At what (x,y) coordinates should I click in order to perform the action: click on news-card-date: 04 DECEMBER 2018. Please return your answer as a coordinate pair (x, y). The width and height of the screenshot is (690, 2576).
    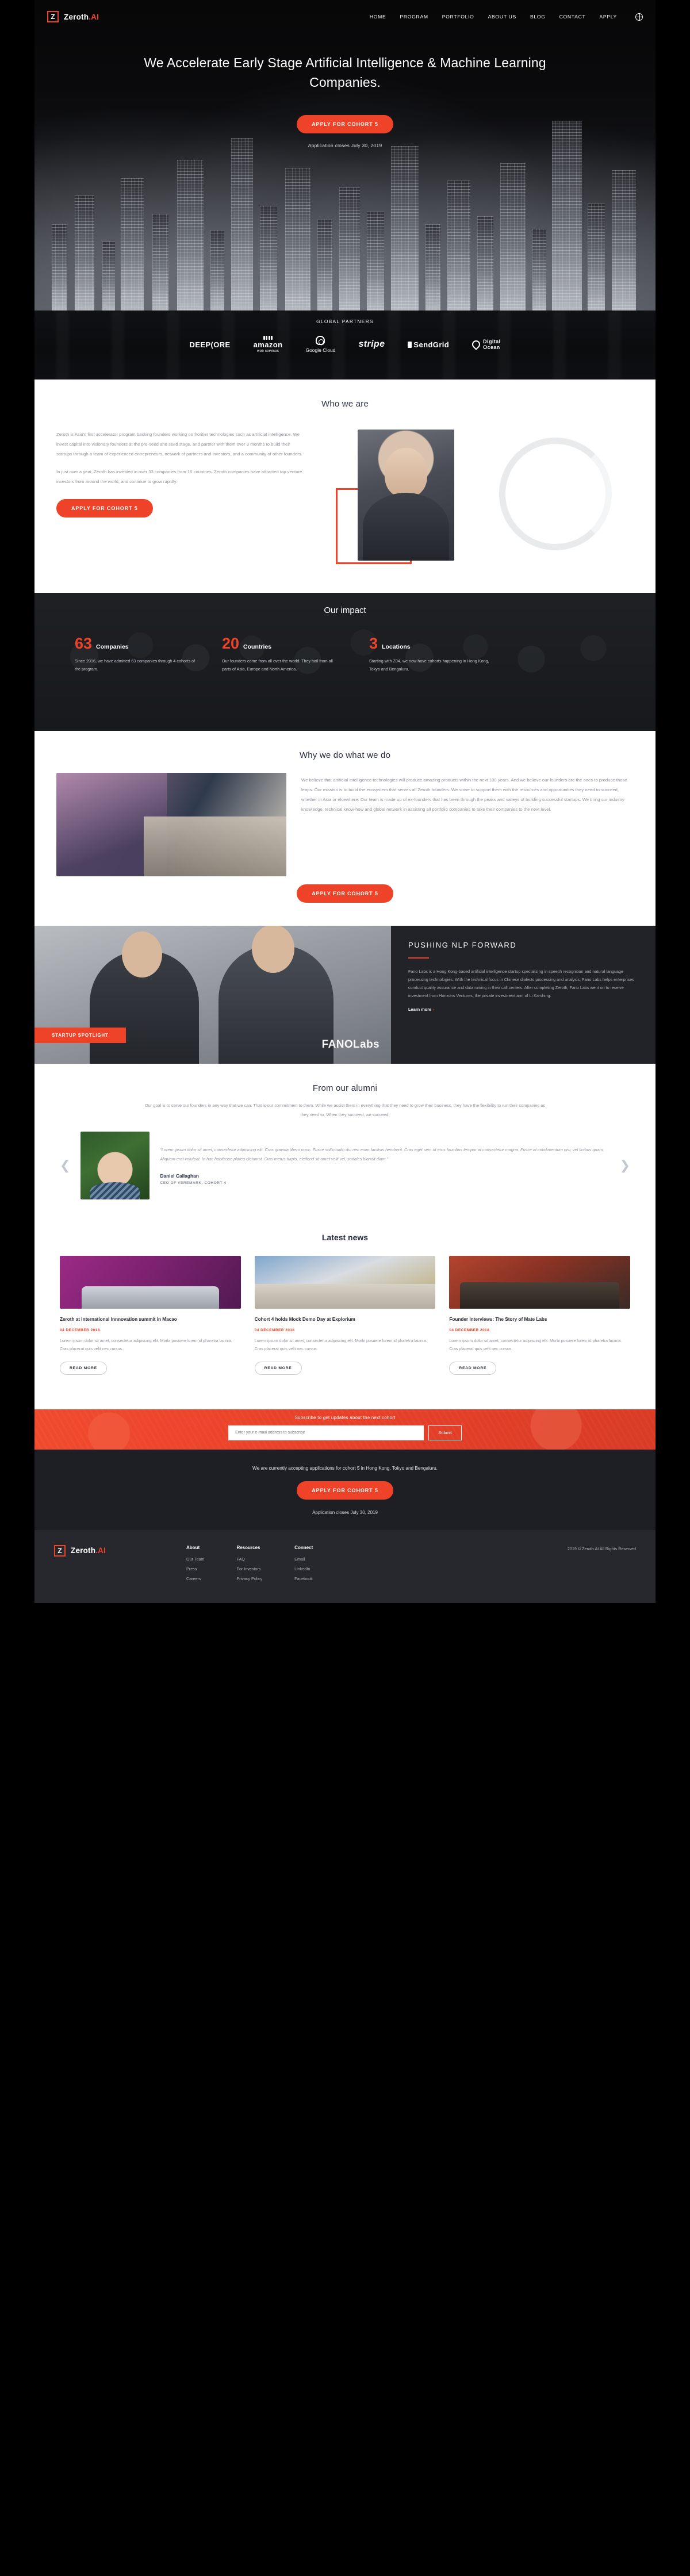
    Looking at the image, I should click on (469, 1330).